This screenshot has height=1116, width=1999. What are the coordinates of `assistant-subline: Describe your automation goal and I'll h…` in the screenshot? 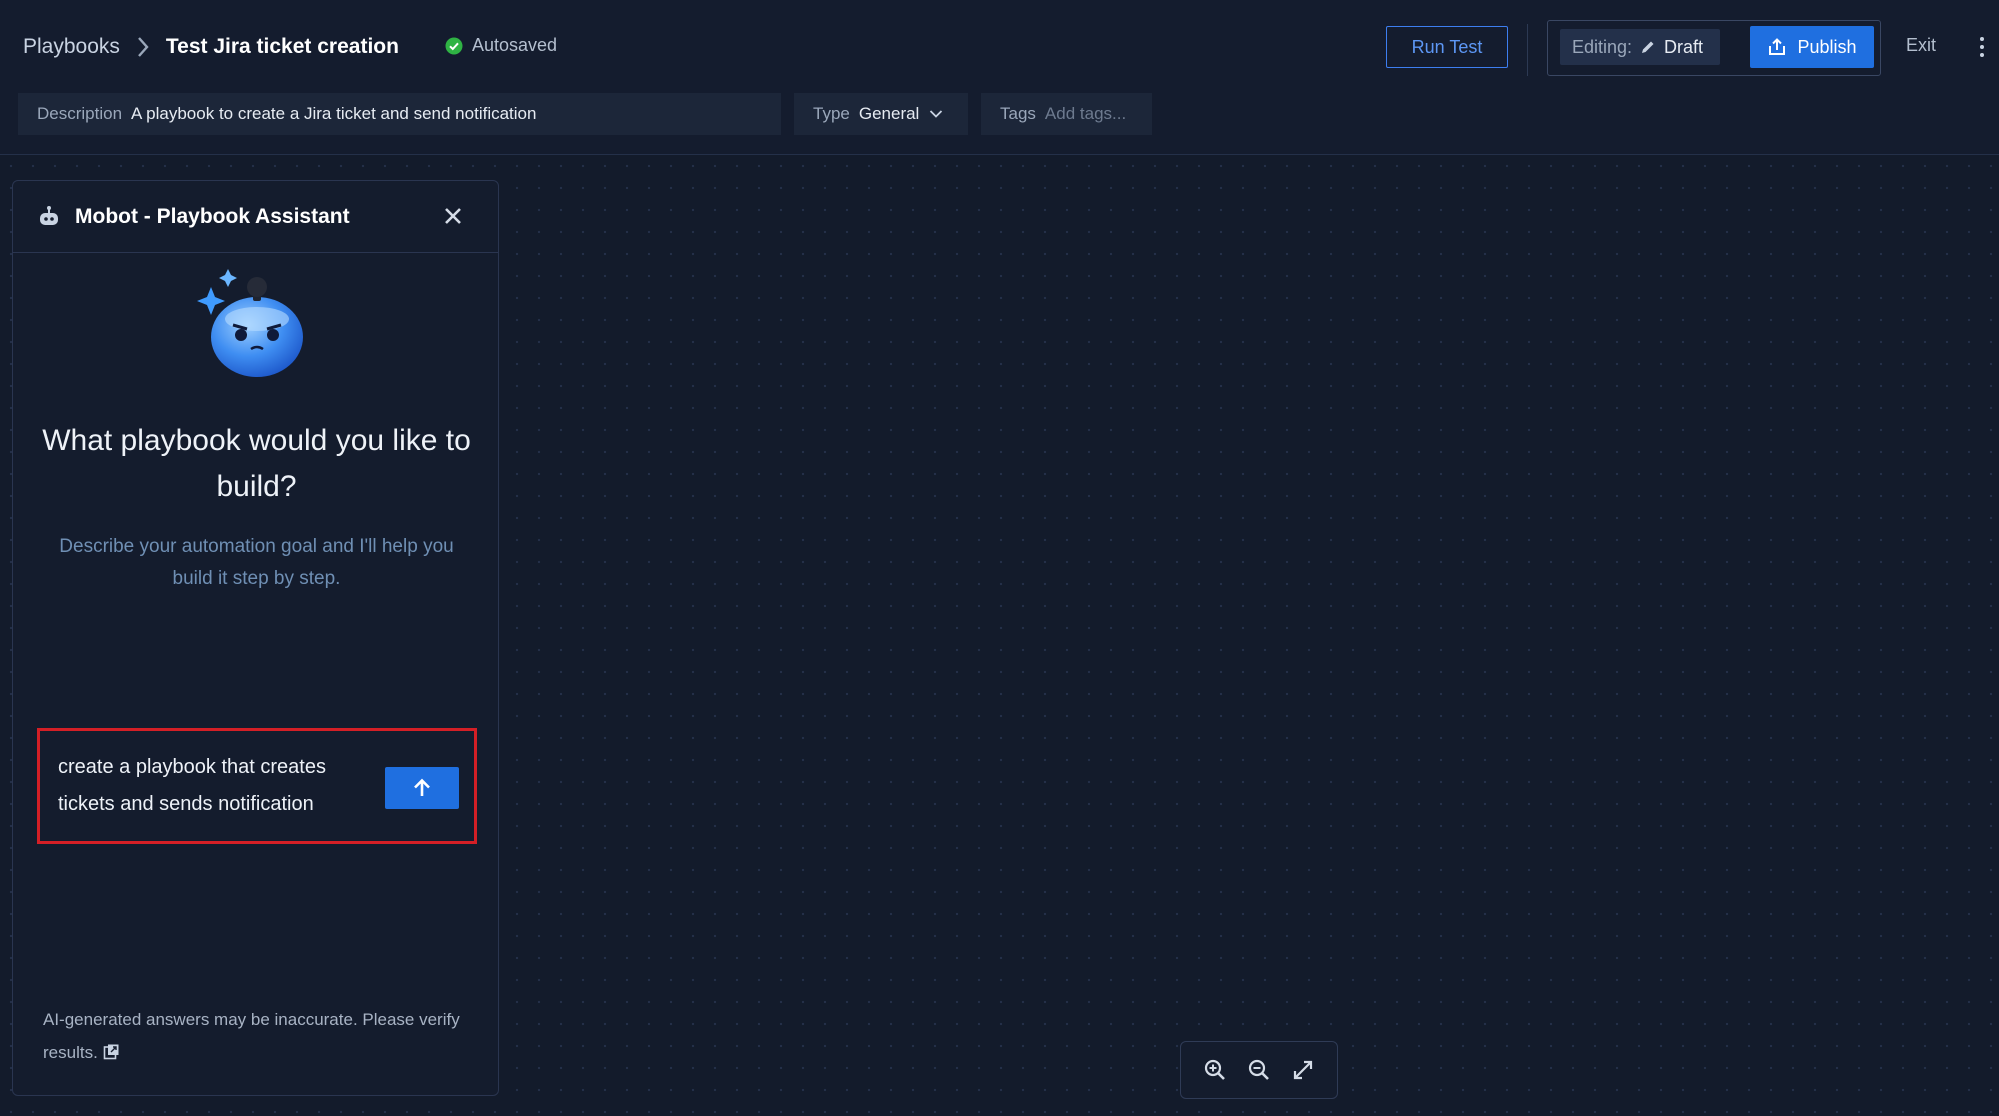 It's located at (256, 562).